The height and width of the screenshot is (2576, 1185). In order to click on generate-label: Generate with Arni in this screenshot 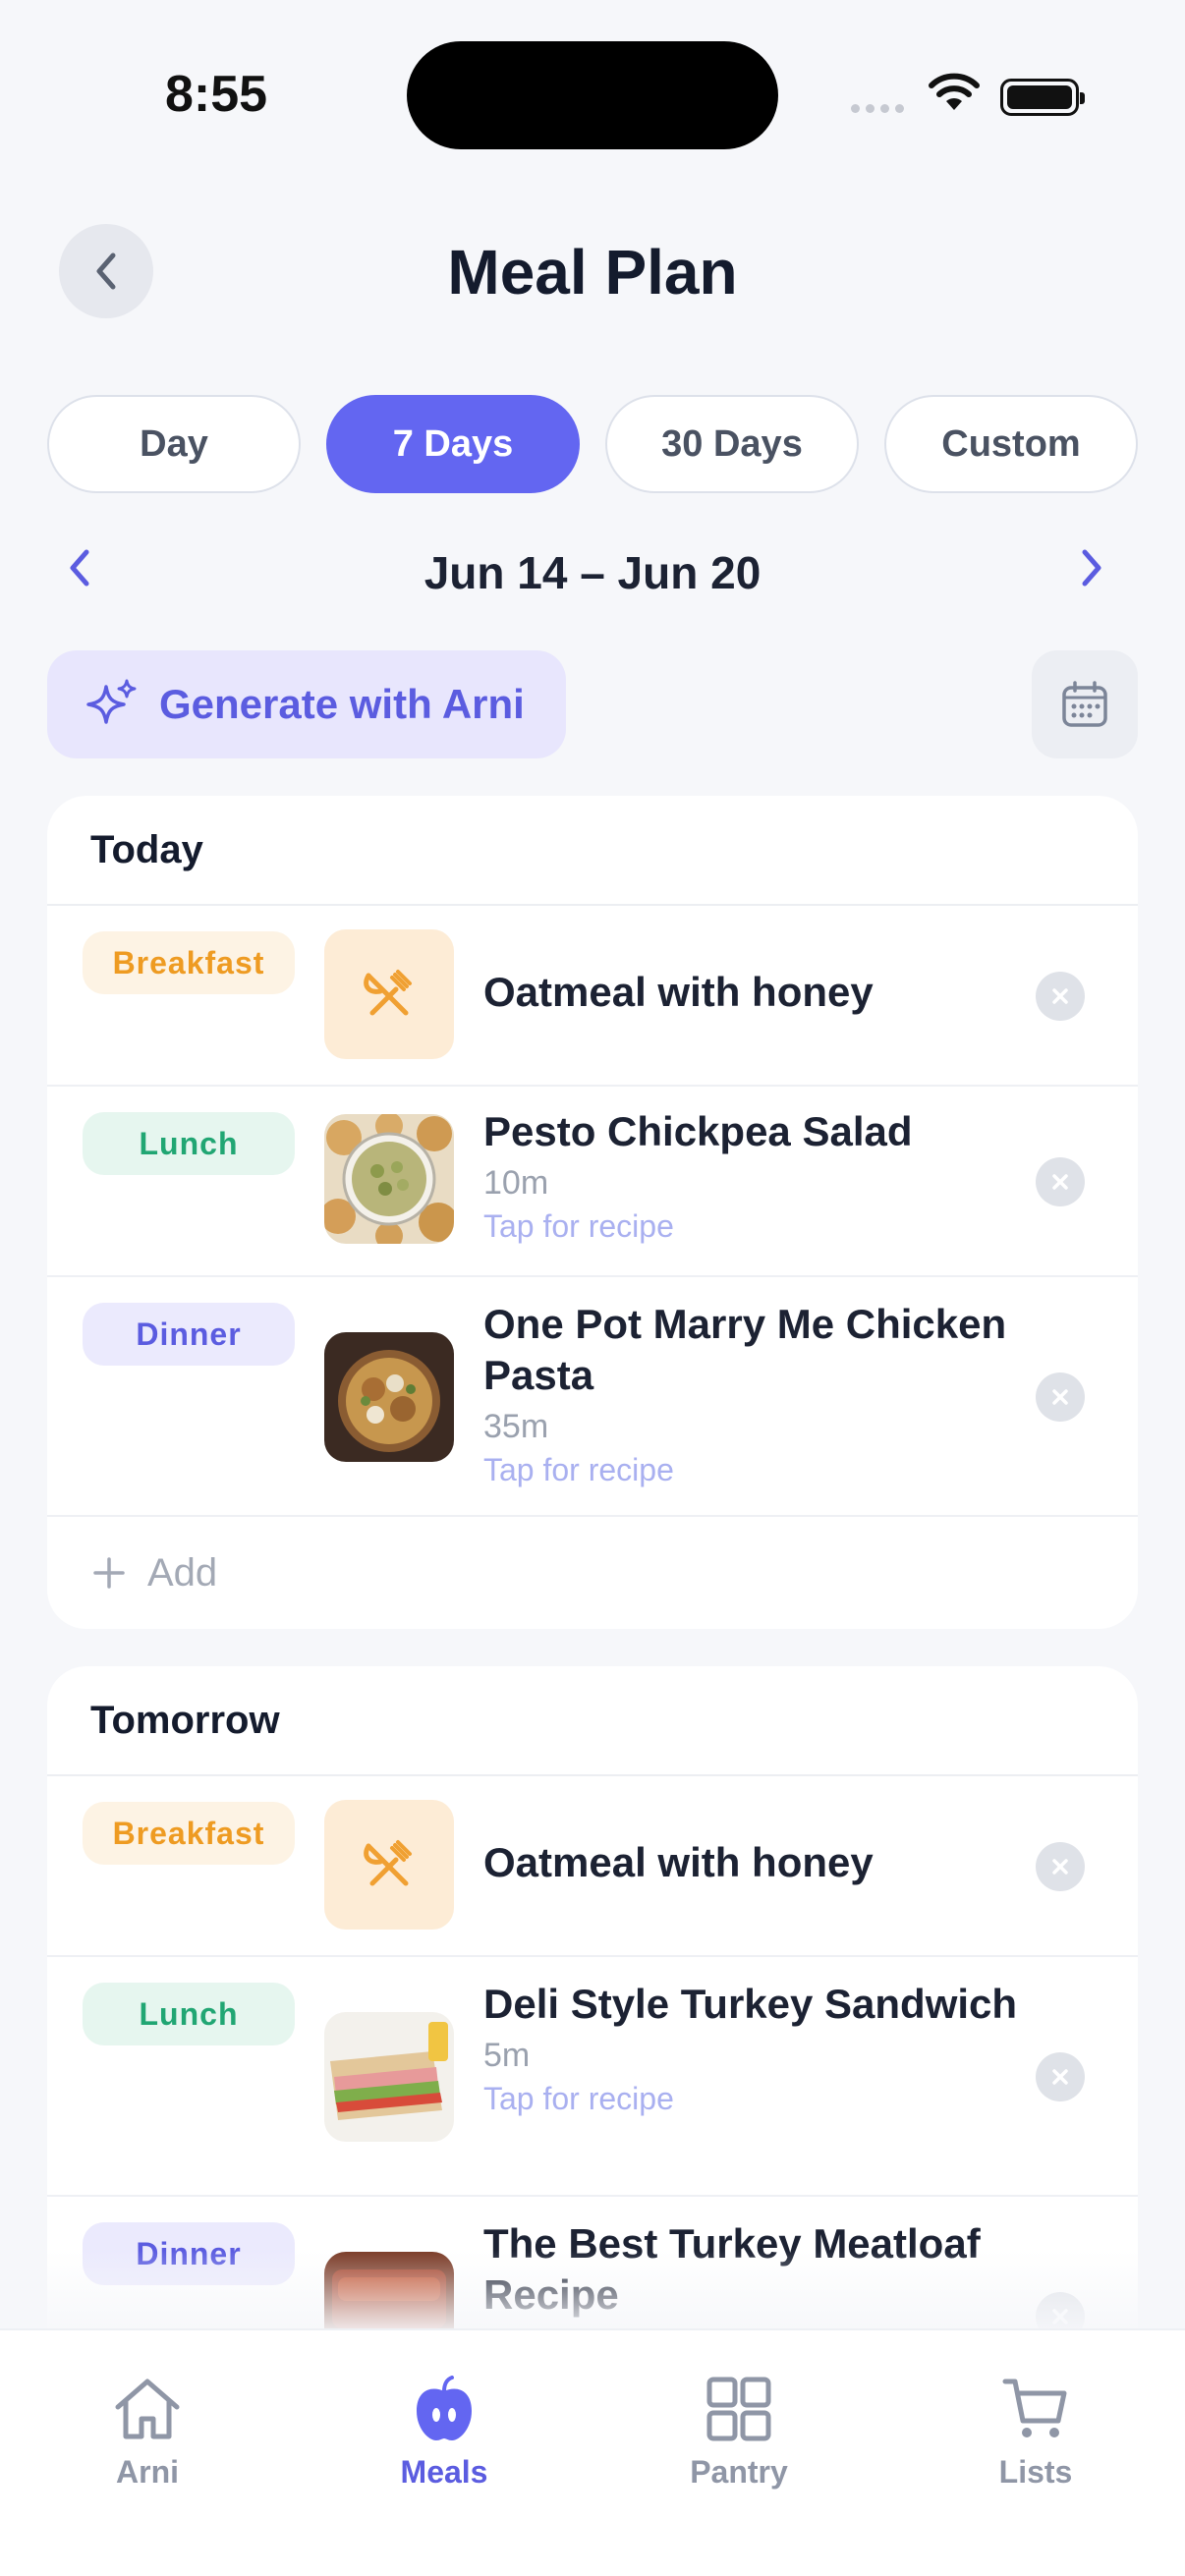, I will do `click(342, 704)`.